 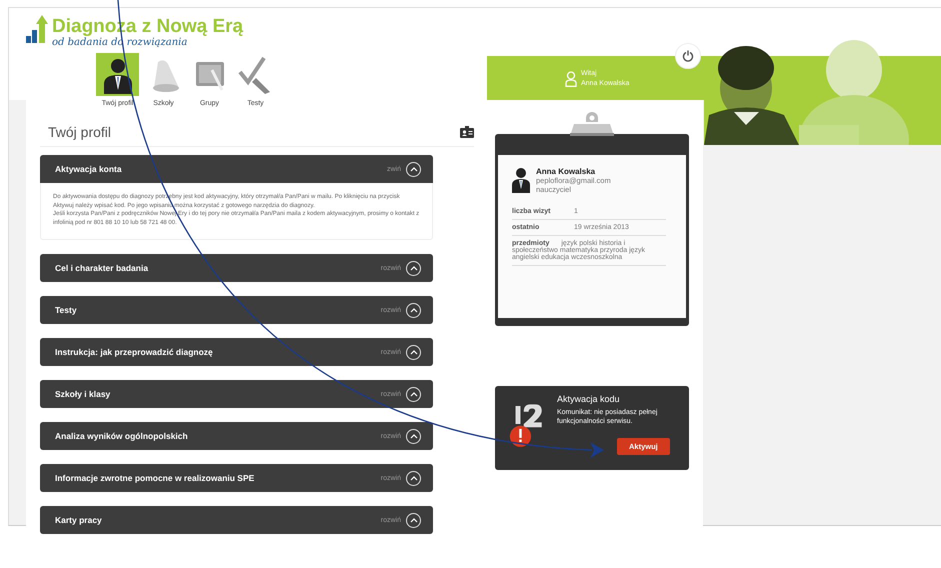 What do you see at coordinates (571, 79) in the screenshot?
I see `user-icon` at bounding box center [571, 79].